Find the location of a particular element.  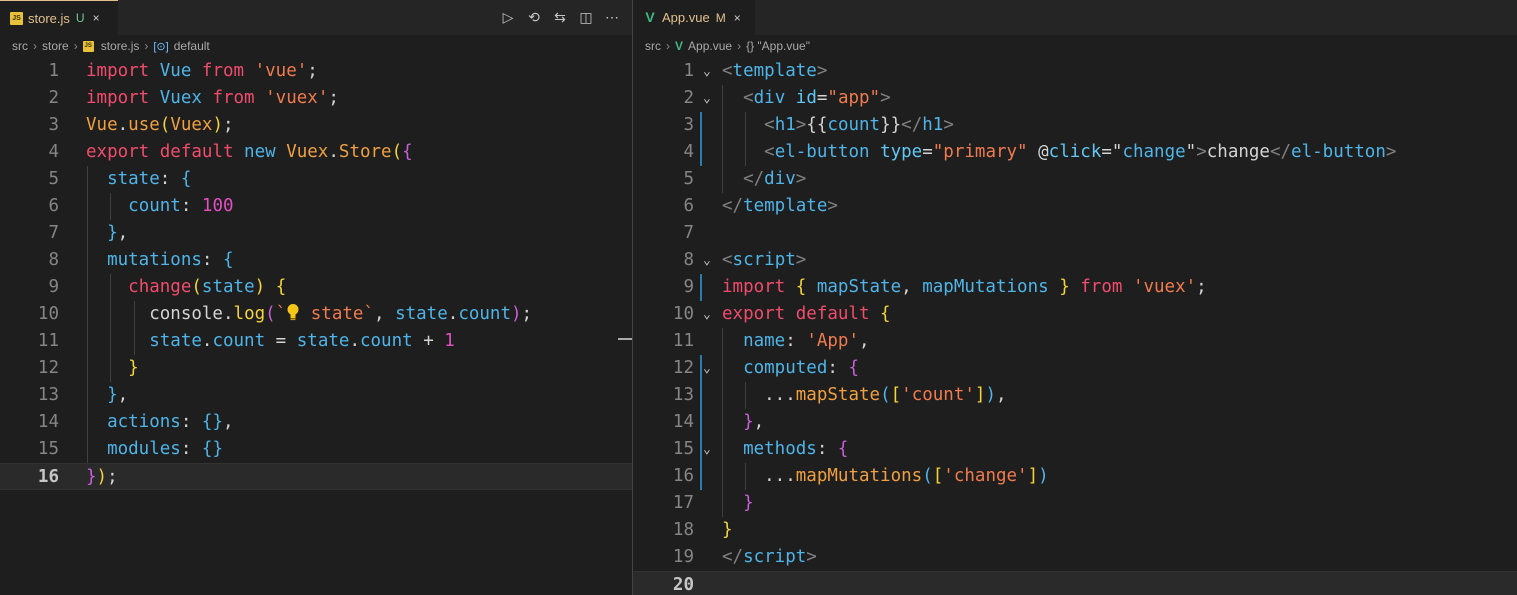

code-line: 12 ⌄ computed: { is located at coordinates (1075, 368).